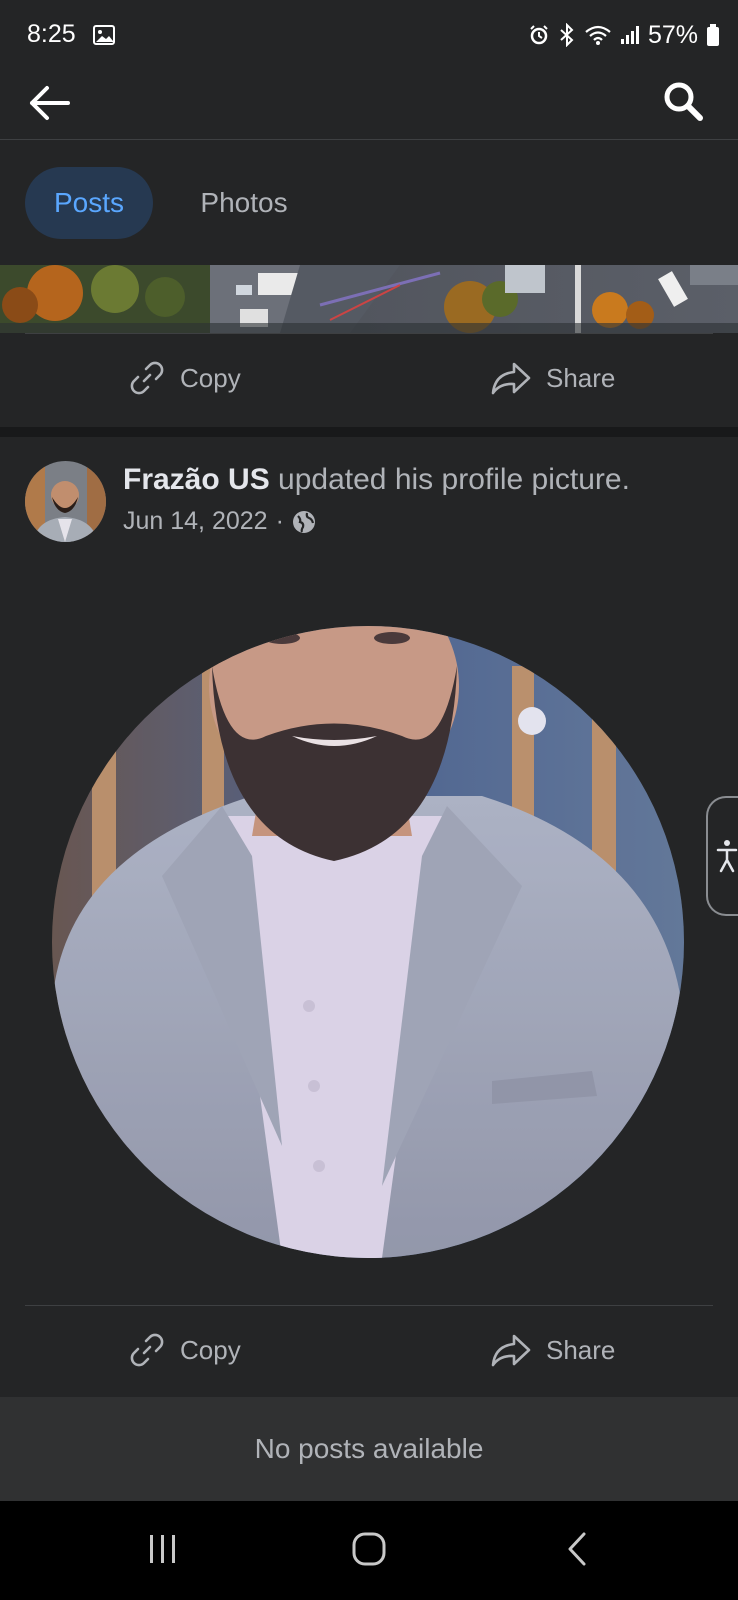 The width and height of the screenshot is (738, 1600). I want to click on post-action-text: updated his profile picture., so click(449, 479).